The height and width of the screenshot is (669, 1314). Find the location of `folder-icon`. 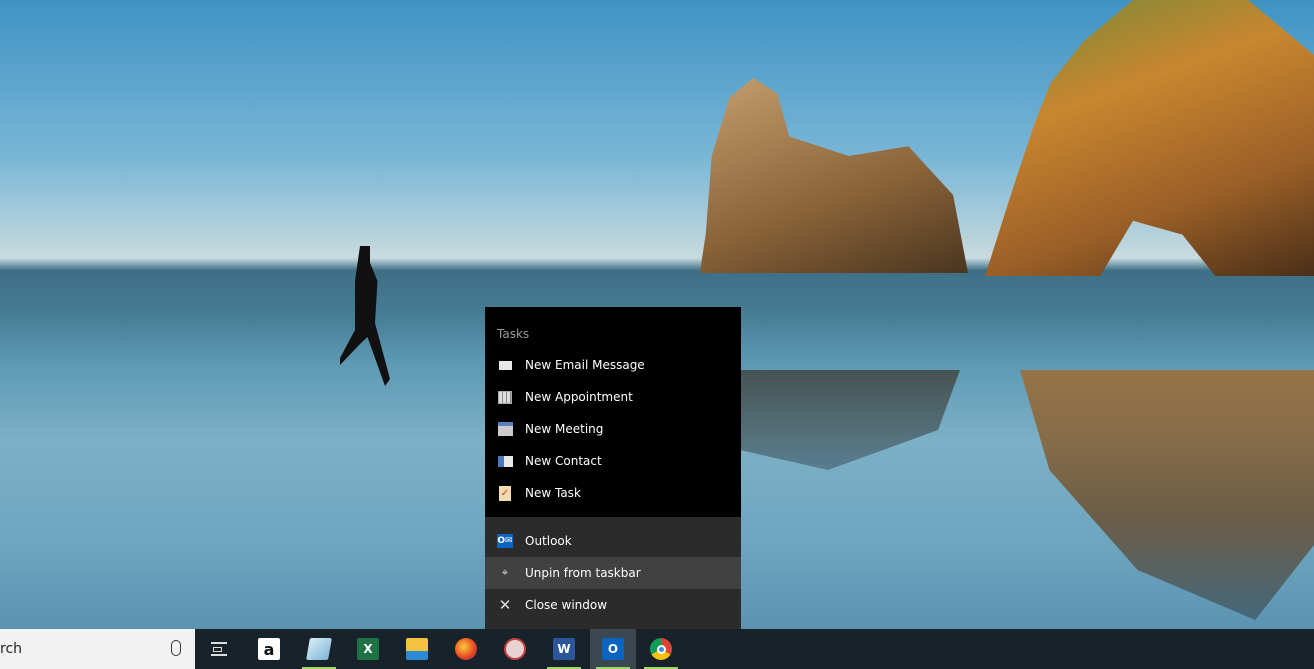

folder-icon is located at coordinates (417, 649).